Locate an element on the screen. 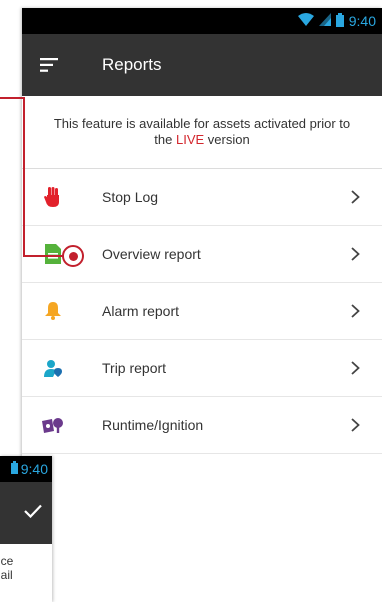 The image size is (382, 602). report-label: Stop Log is located at coordinates (130, 197).